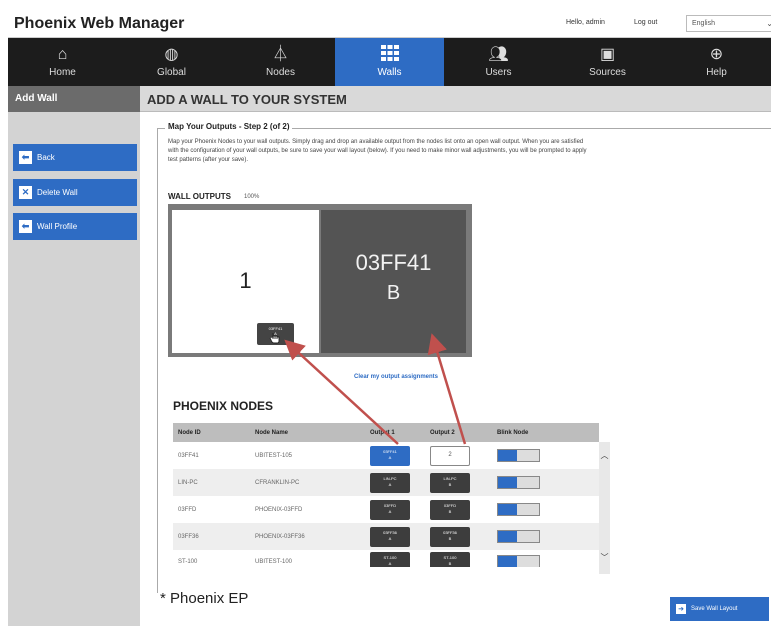  What do you see at coordinates (728, 23) in the screenshot?
I see `language-select: English ⌄` at bounding box center [728, 23].